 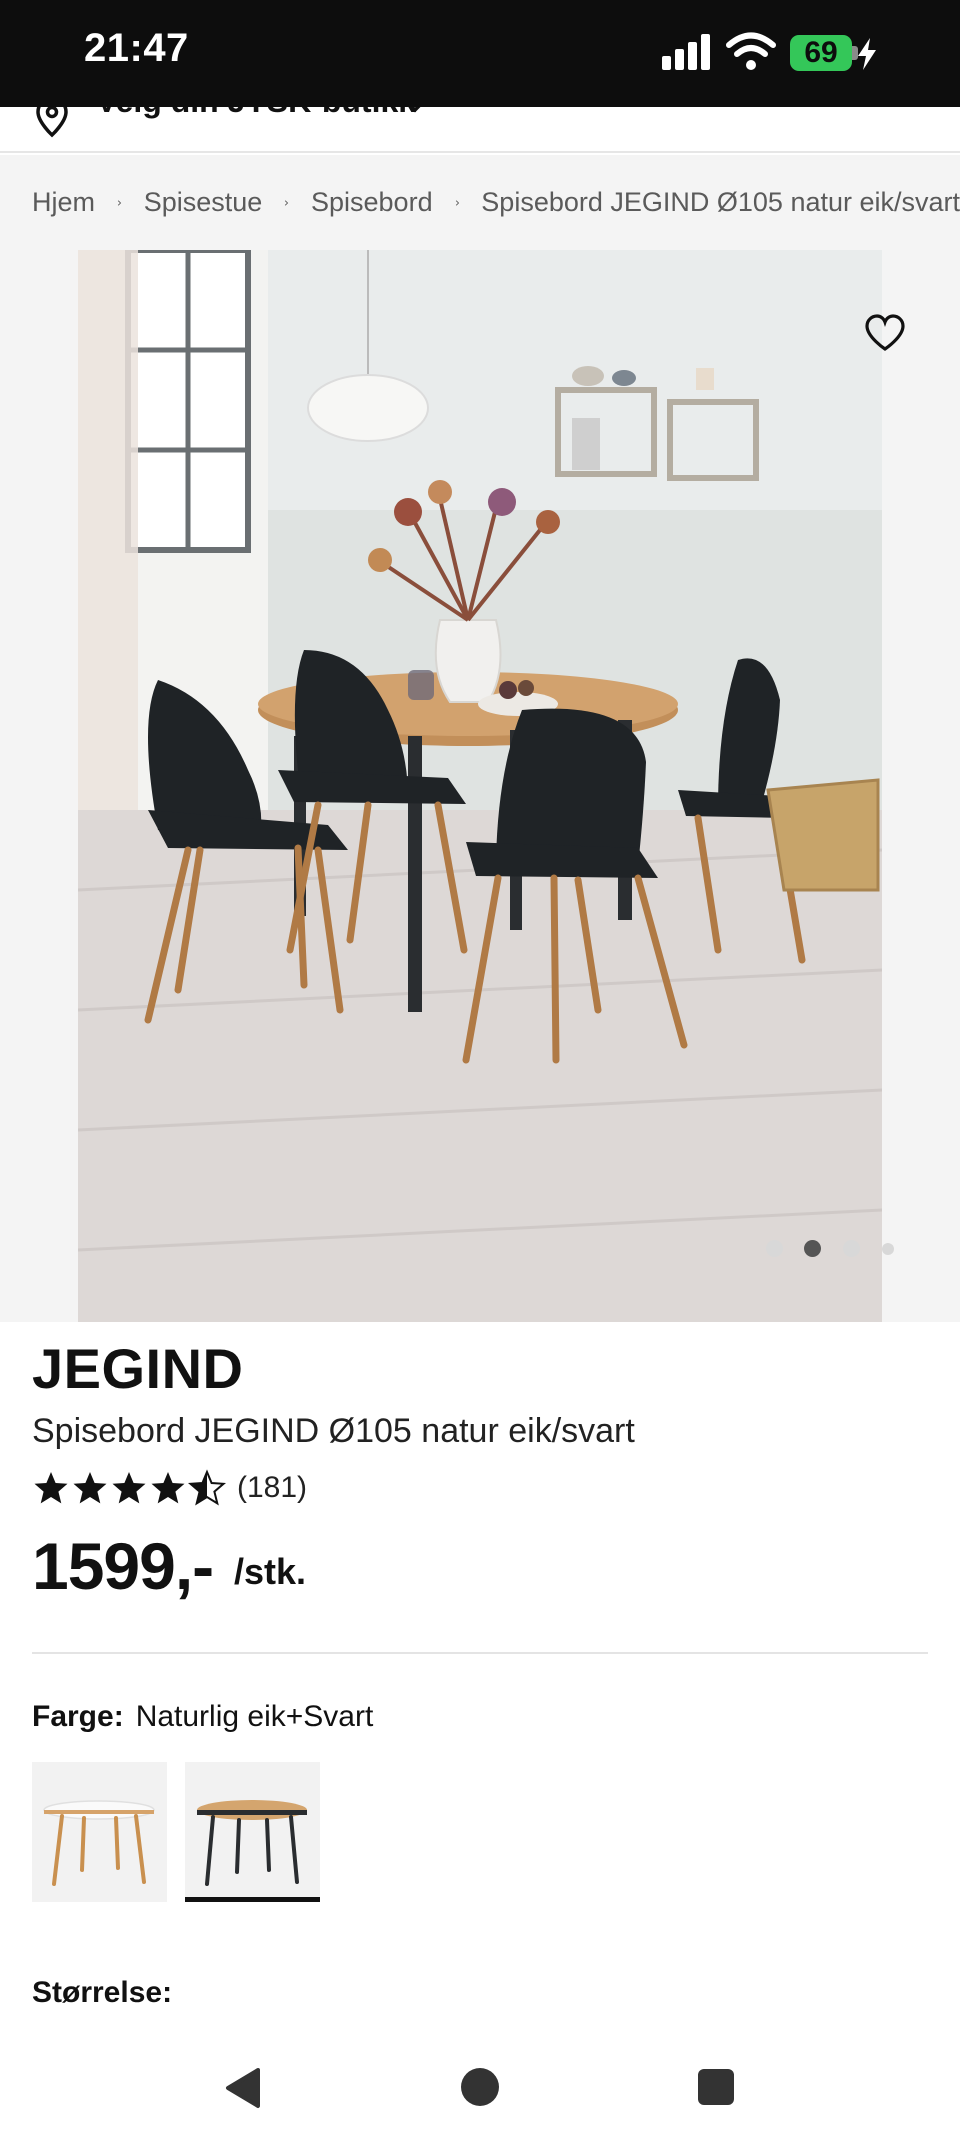 I want to click on recents-icon, so click(x=716, y=2087).